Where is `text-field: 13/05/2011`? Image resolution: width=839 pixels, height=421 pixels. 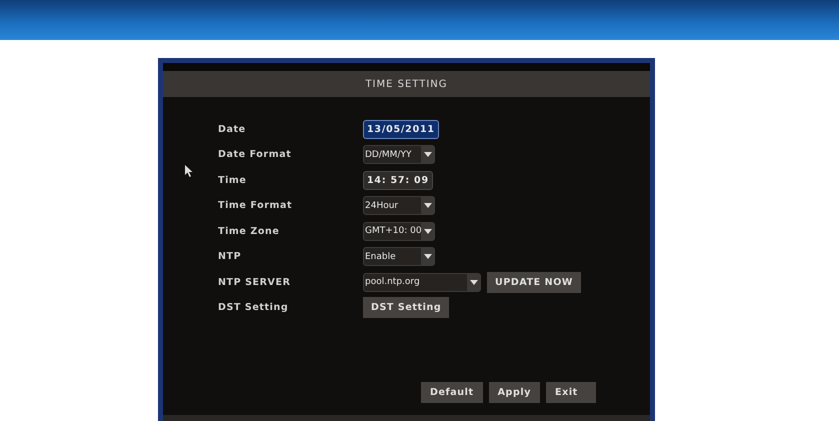
text-field: 13/05/2011 is located at coordinates (401, 129).